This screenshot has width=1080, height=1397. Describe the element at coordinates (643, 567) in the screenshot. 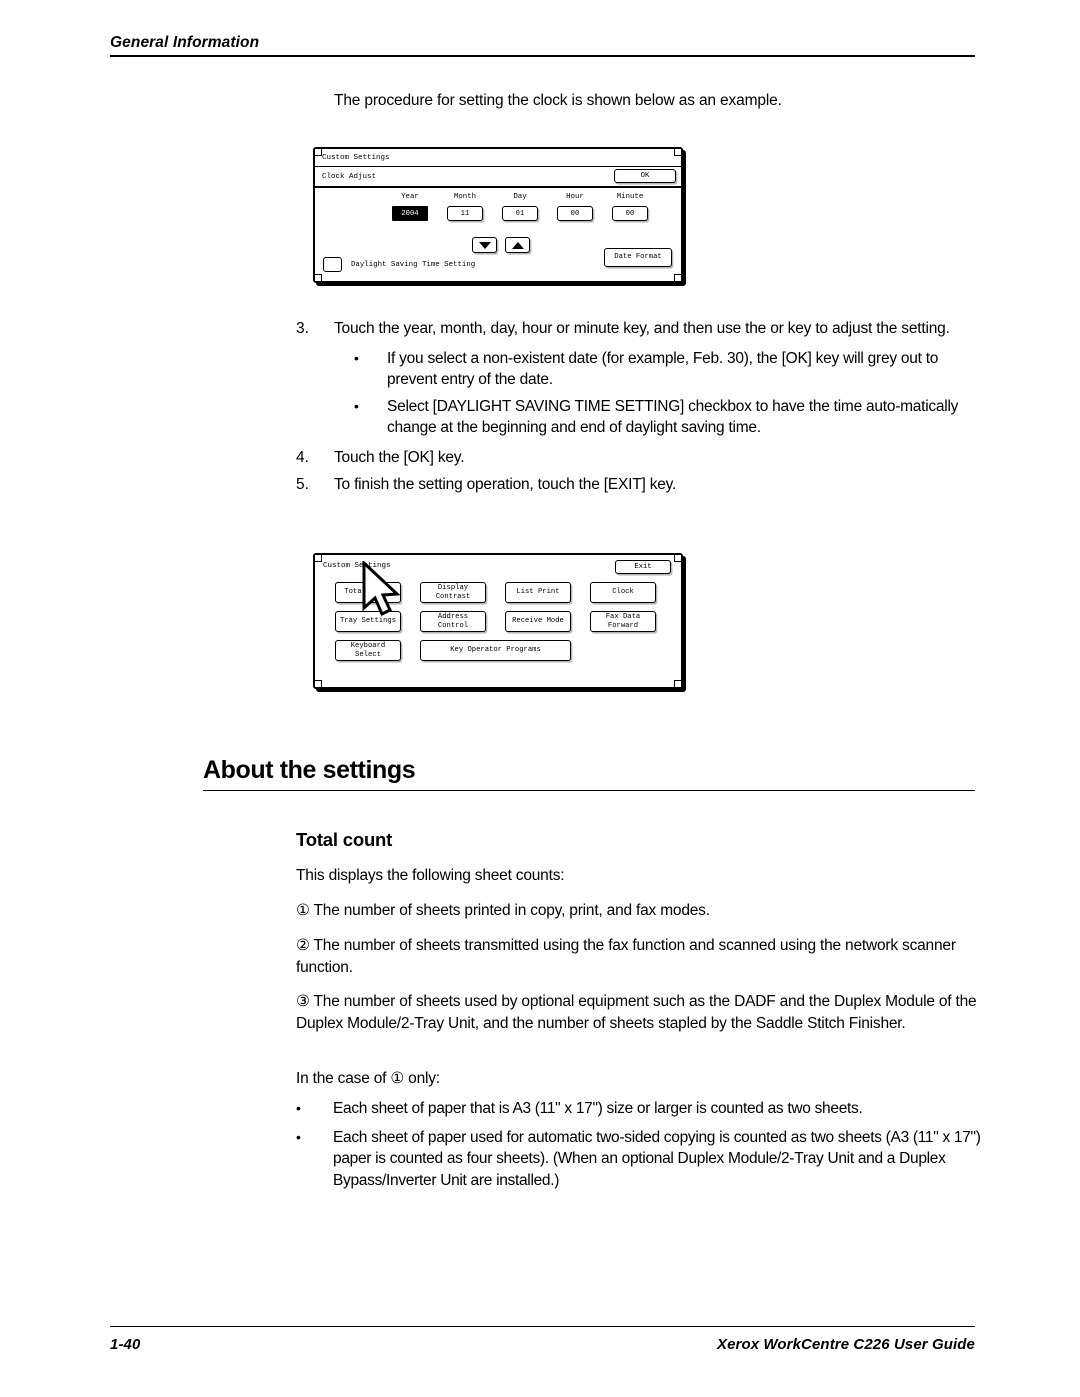

I see `exit-button: Exit` at that location.